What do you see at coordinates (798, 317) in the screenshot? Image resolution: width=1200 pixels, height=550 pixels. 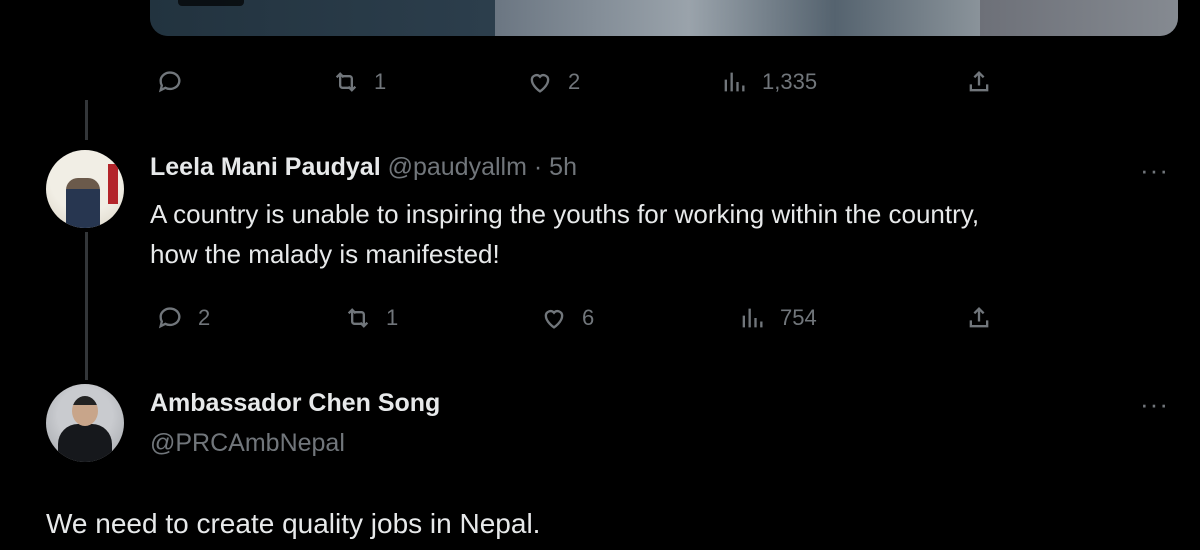 I see `views-count: 754` at bounding box center [798, 317].